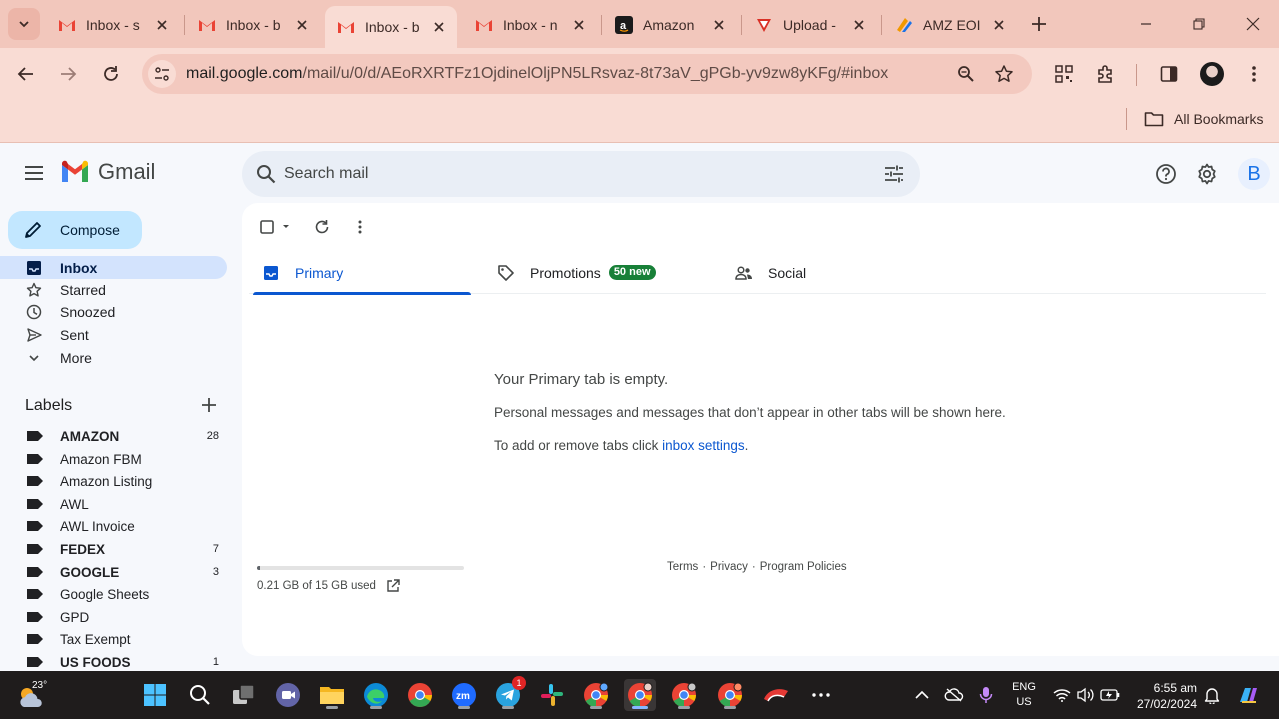 Image resolution: width=1279 pixels, height=719 pixels. I want to click on side-panel-icon, so click(1169, 74).